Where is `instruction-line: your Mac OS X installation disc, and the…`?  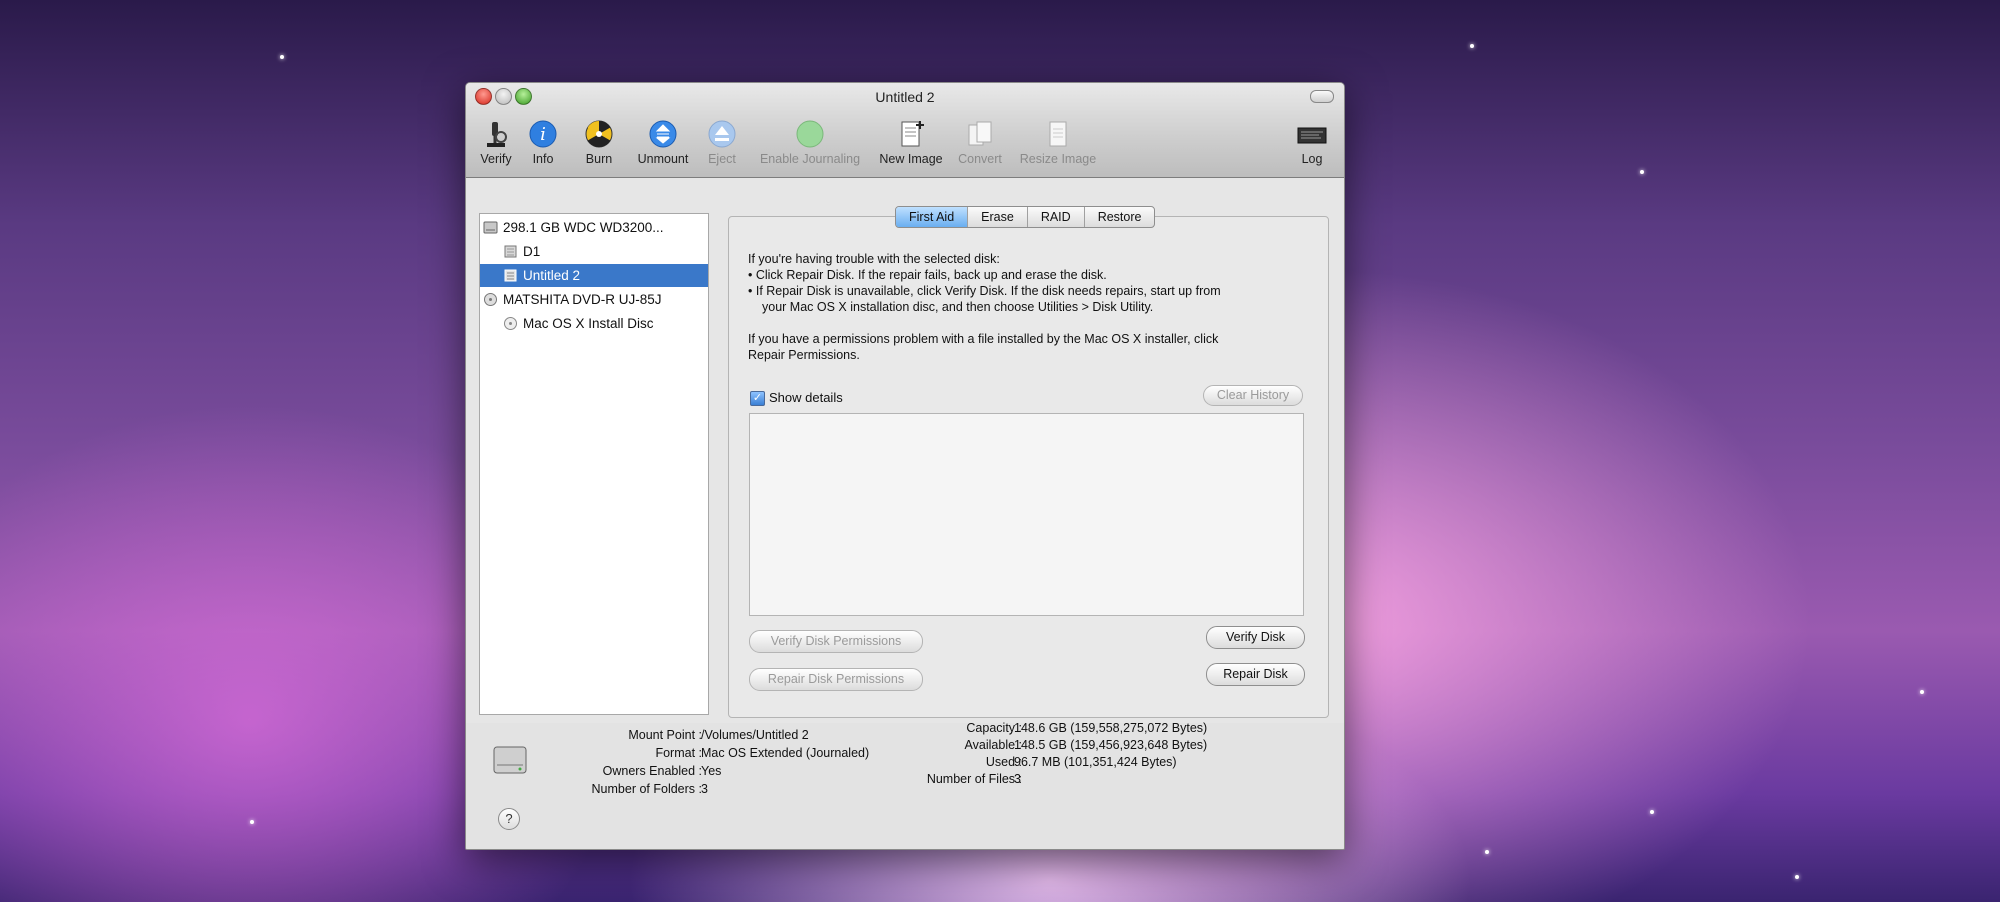 instruction-line: your Mac OS X installation disc, and the… is located at coordinates (958, 307).